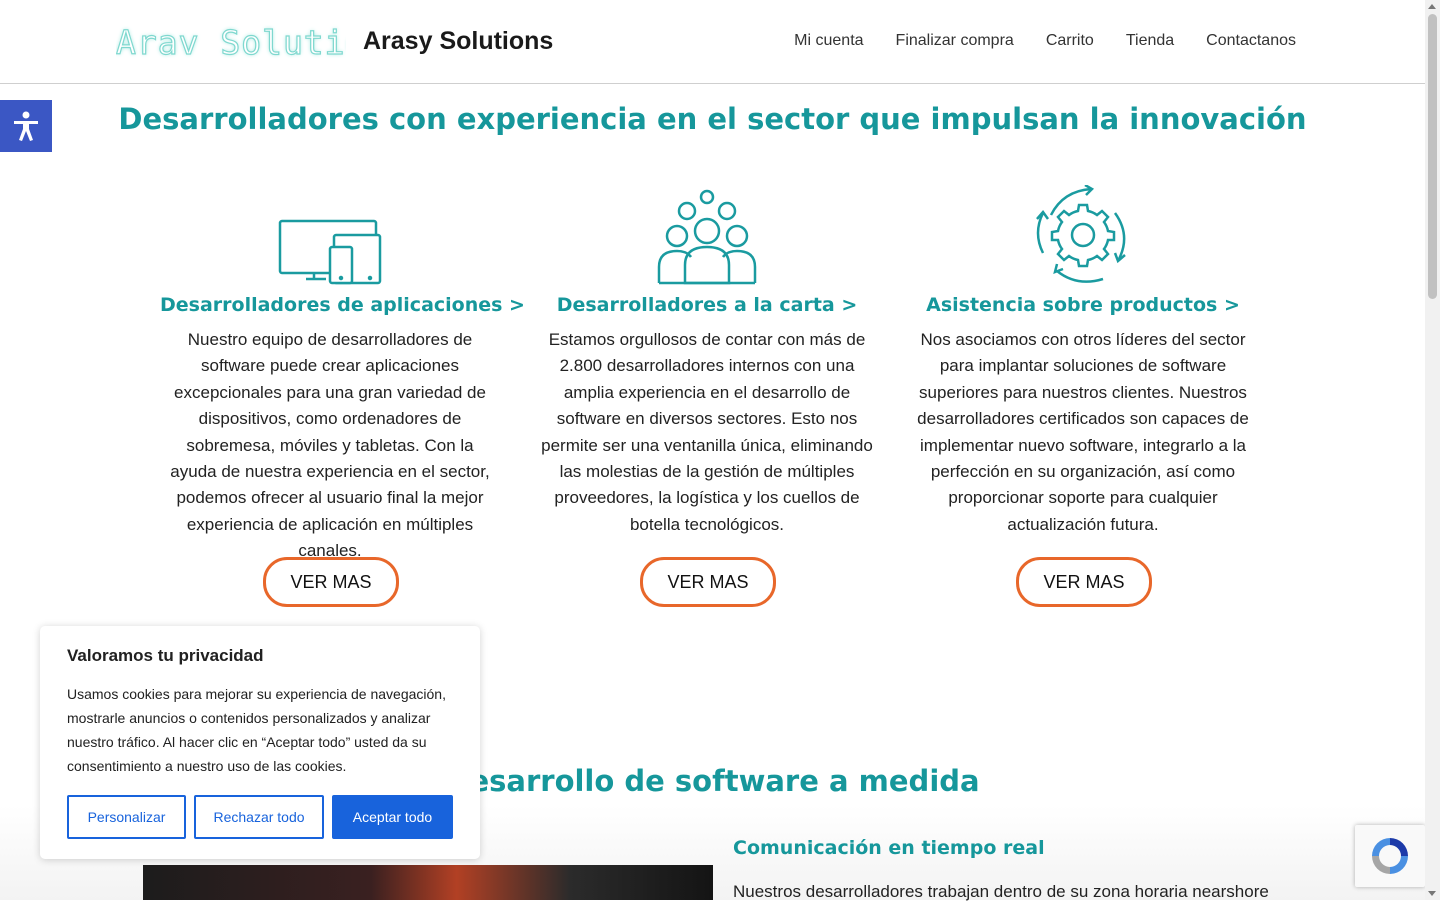  Describe the element at coordinates (889, 848) in the screenshot. I see `realtime-communication-title: Comunicación en tiempo real` at that location.